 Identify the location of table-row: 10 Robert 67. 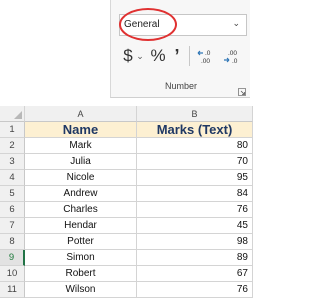
(126, 274).